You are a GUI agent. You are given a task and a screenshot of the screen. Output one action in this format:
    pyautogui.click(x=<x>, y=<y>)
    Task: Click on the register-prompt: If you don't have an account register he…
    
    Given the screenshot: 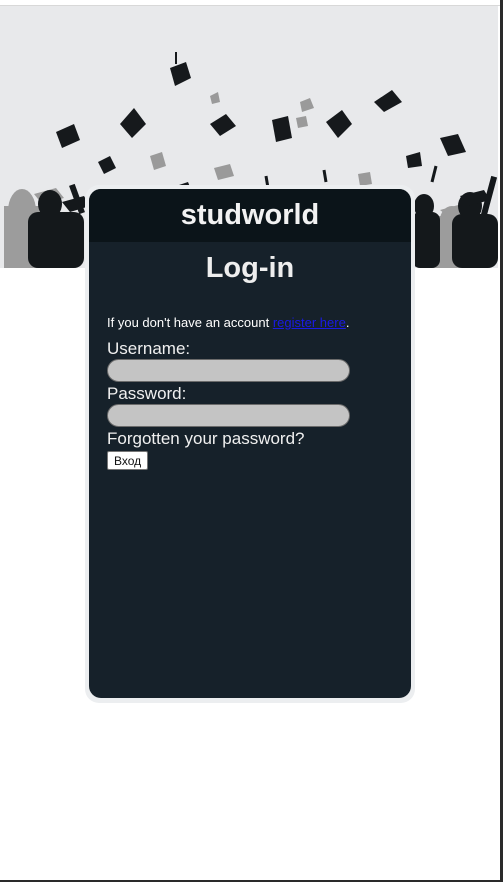 What is the action you would take?
    pyautogui.click(x=259, y=322)
    